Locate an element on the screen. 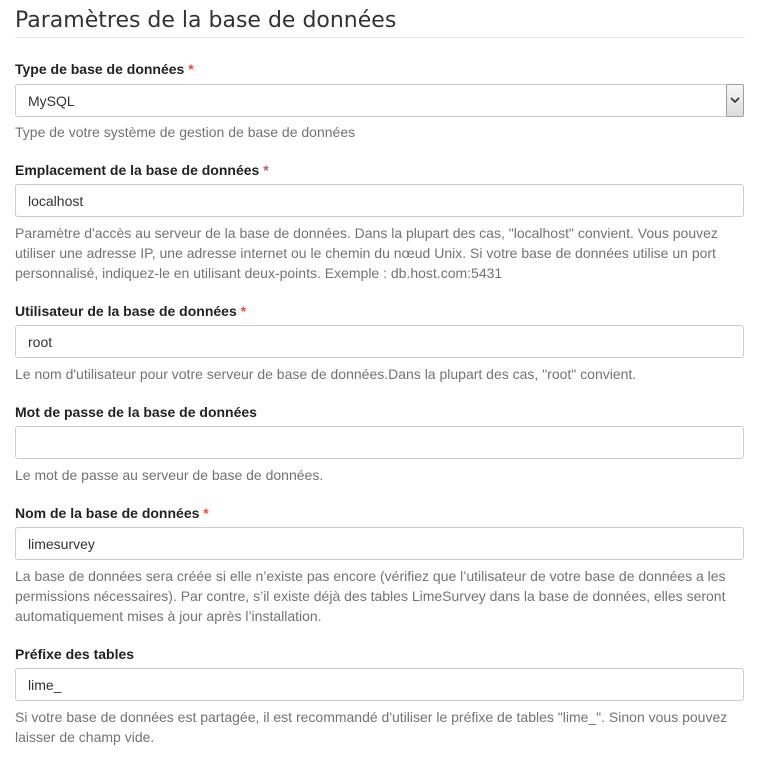 The image size is (766, 771). db-location-label: Emplacement de la base de données * is located at coordinates (142, 170).